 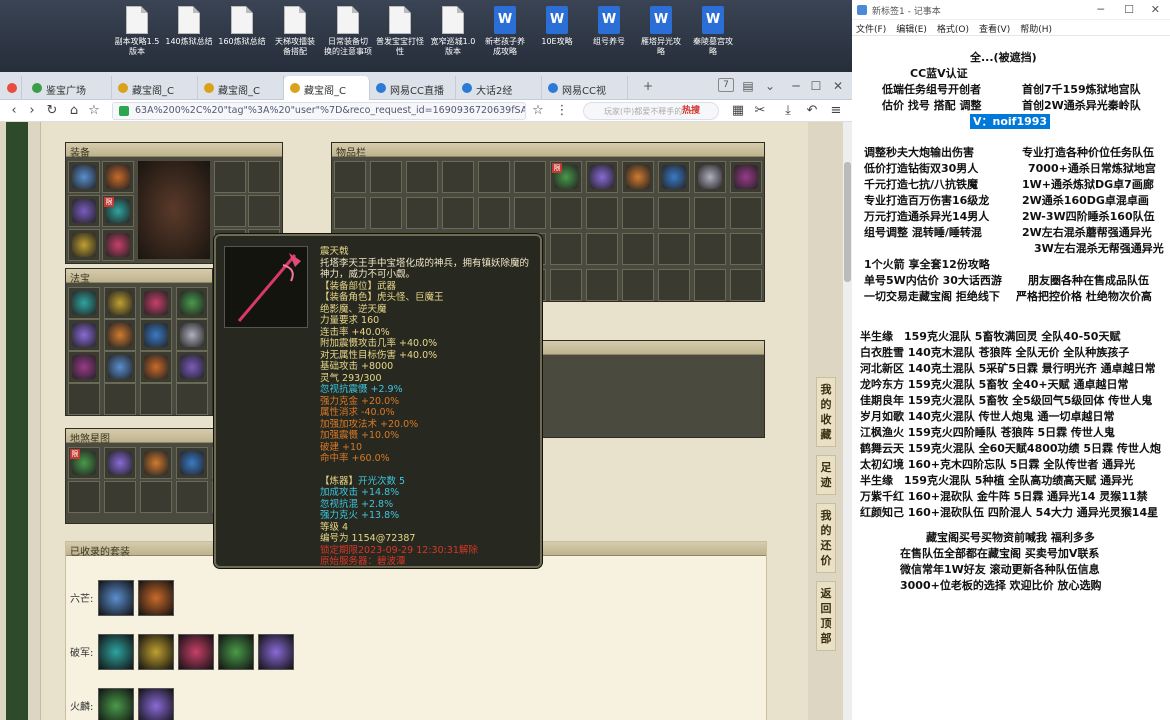 What do you see at coordinates (691, 109) in the screenshot?
I see `hot-search-label: 热搜` at bounding box center [691, 109].